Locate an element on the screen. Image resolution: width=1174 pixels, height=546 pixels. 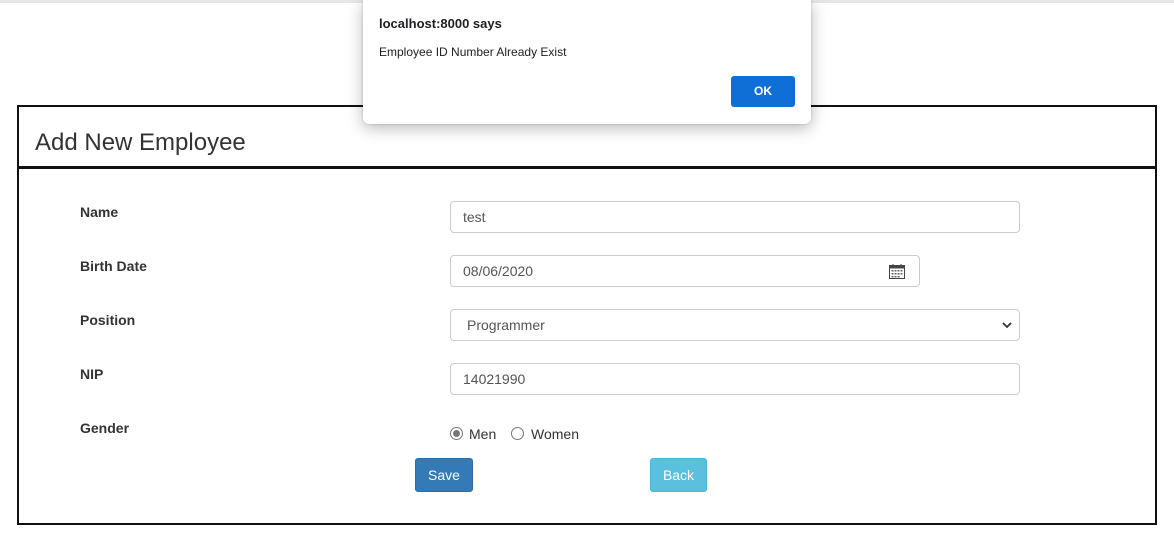
gender-radio-men is located at coordinates (456, 433).